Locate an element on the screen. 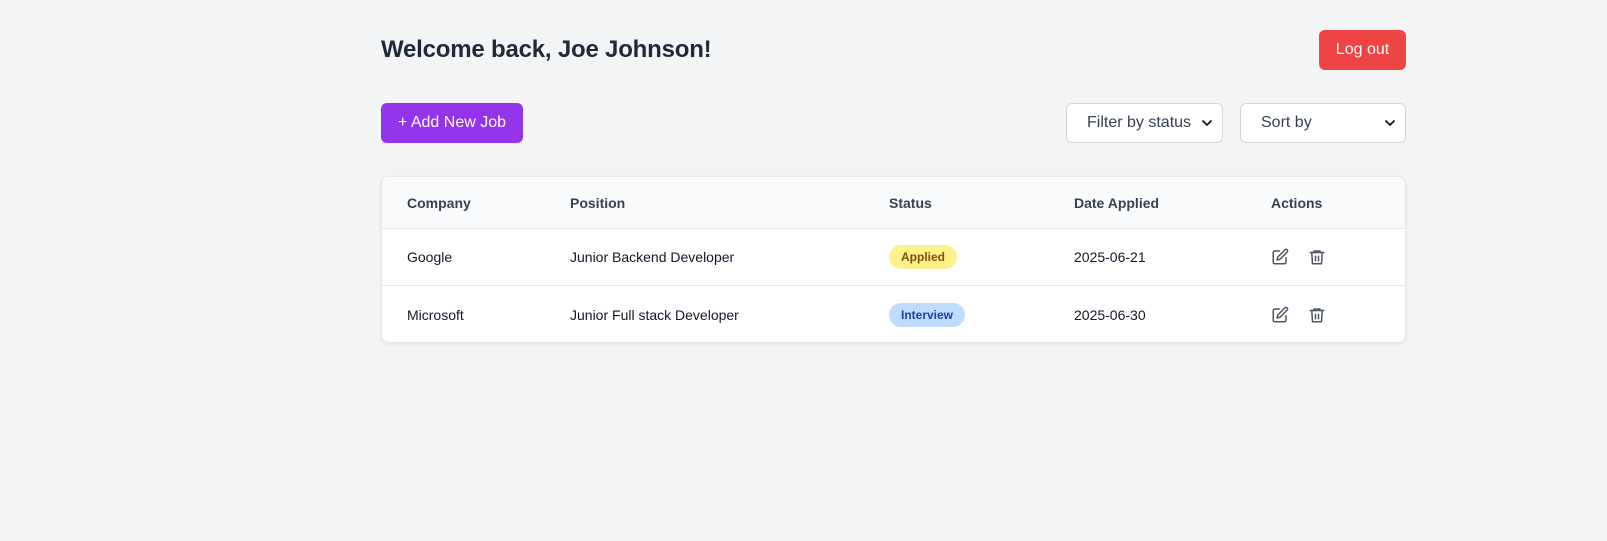 The height and width of the screenshot is (541, 1607). filter-controls: Filter by status Sort by is located at coordinates (1236, 123).